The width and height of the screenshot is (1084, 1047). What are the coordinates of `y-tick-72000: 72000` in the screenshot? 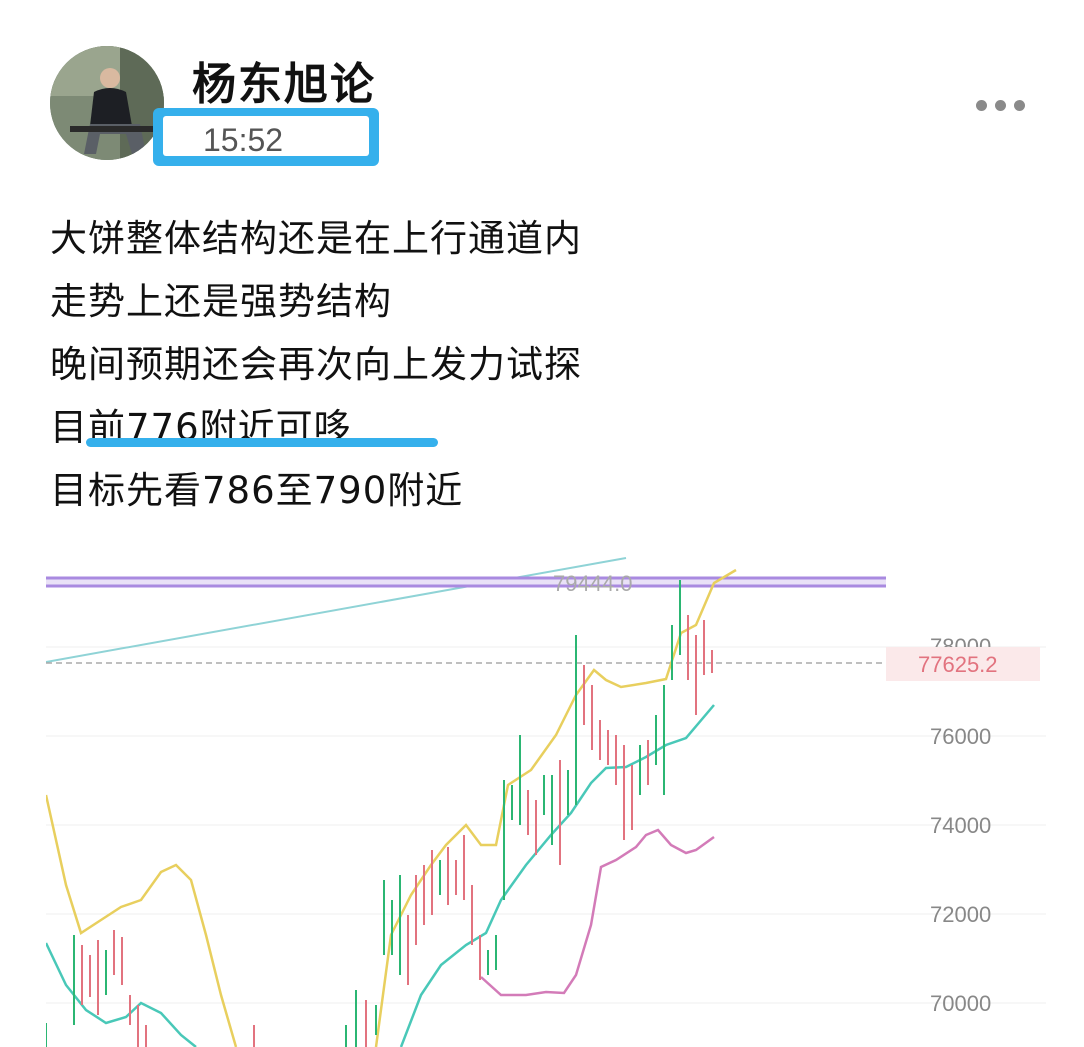 It's located at (960, 914).